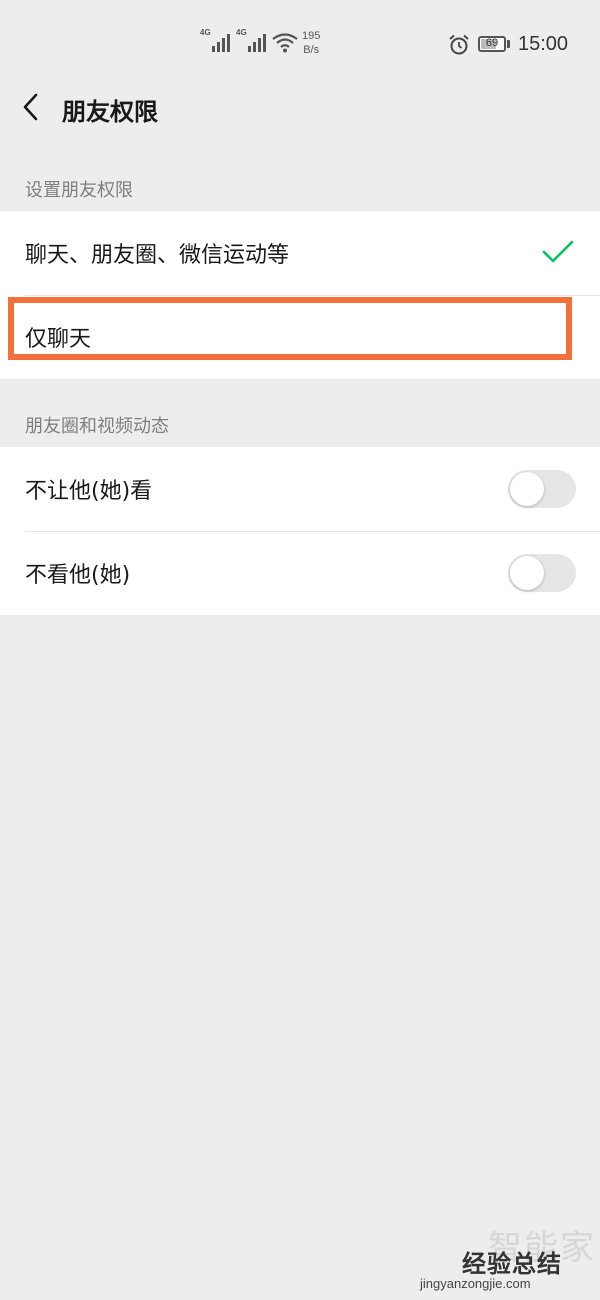  What do you see at coordinates (300, 107) in the screenshot?
I see `navigation-header: 朋友权限` at bounding box center [300, 107].